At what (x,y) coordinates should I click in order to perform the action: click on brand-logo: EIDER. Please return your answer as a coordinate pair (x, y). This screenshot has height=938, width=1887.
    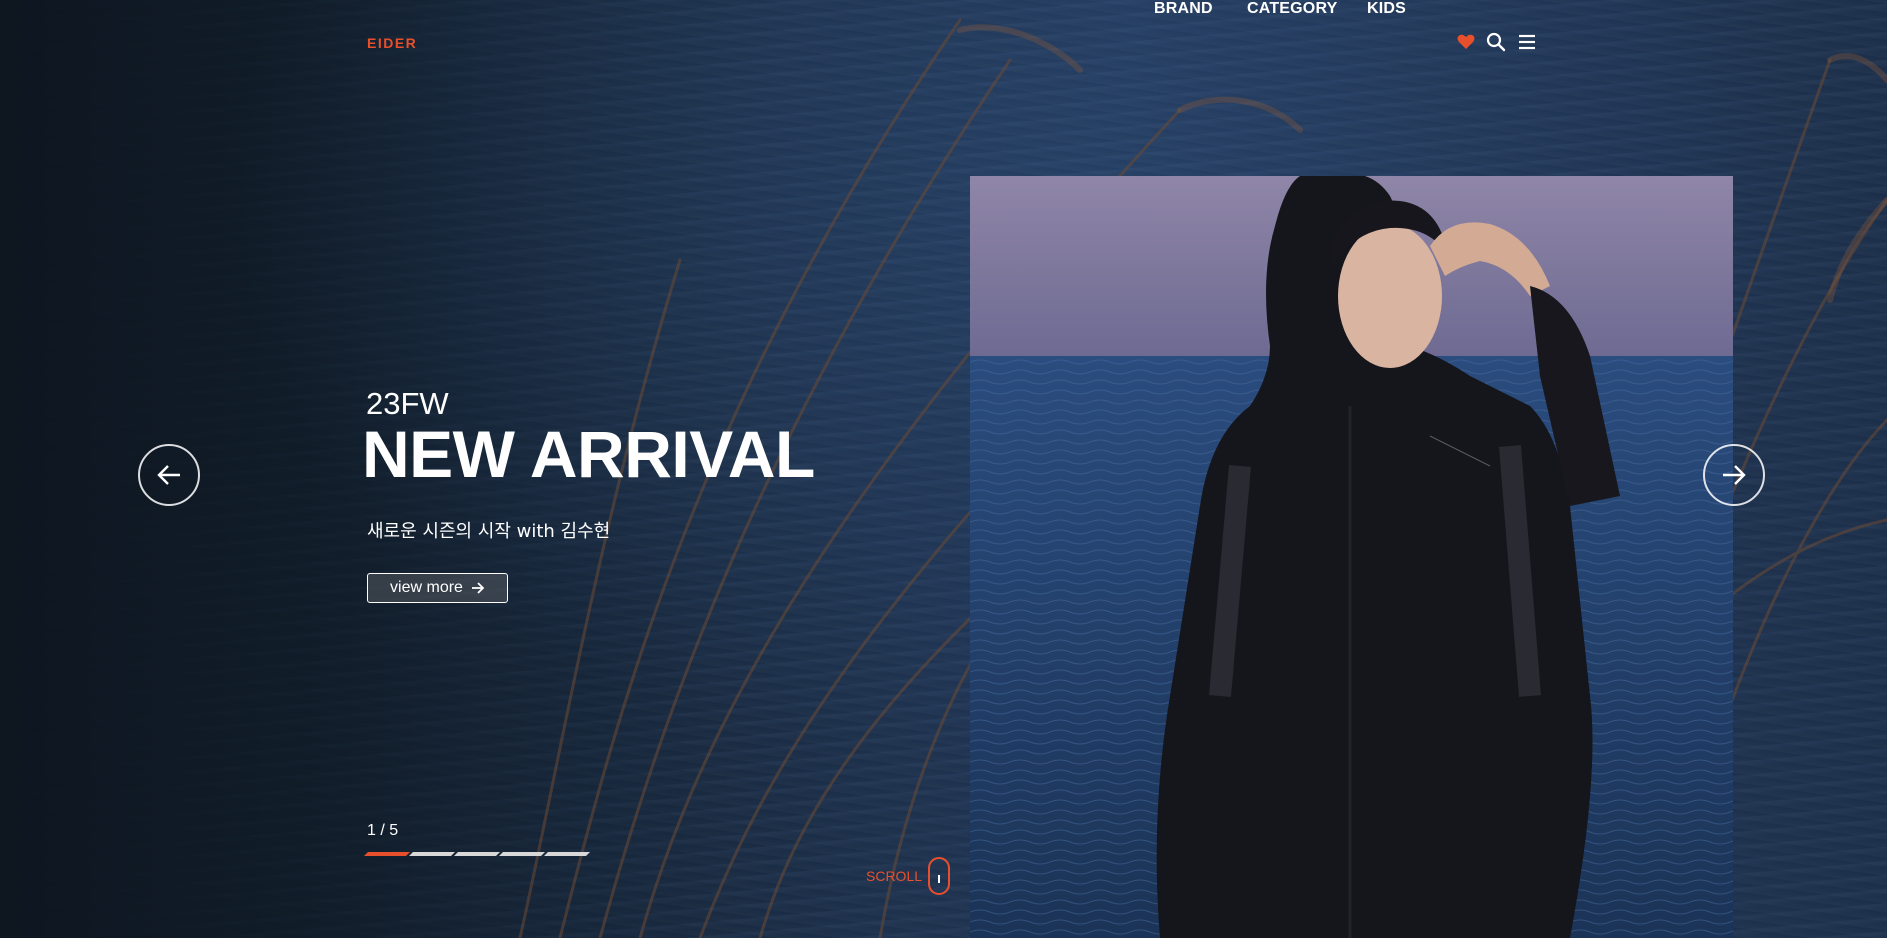
    Looking at the image, I should click on (406, 43).